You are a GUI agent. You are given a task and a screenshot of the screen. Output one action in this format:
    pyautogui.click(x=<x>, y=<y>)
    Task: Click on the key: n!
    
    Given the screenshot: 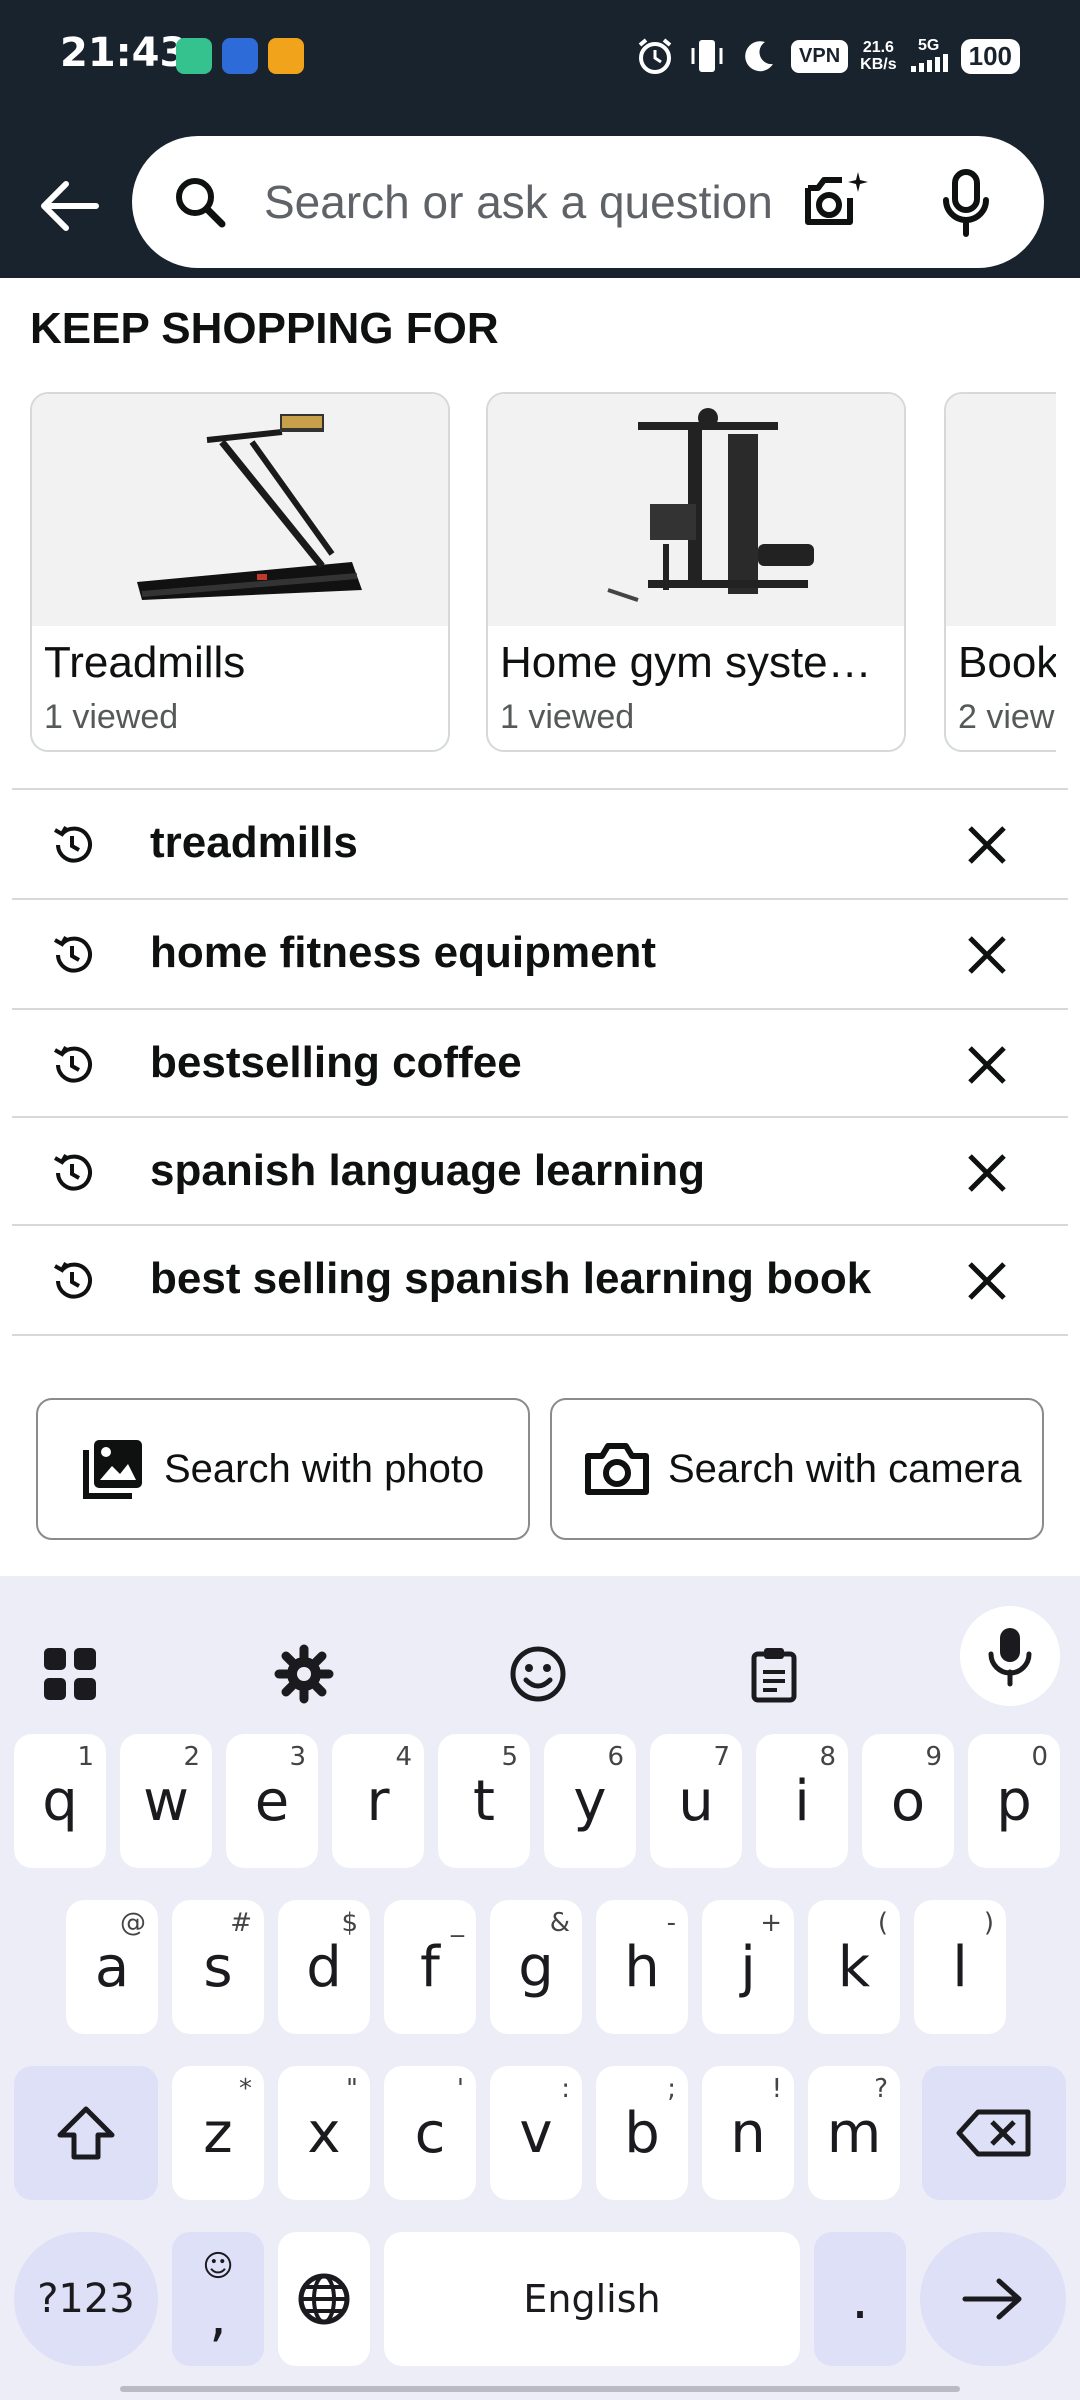 What is the action you would take?
    pyautogui.click(x=748, y=2133)
    